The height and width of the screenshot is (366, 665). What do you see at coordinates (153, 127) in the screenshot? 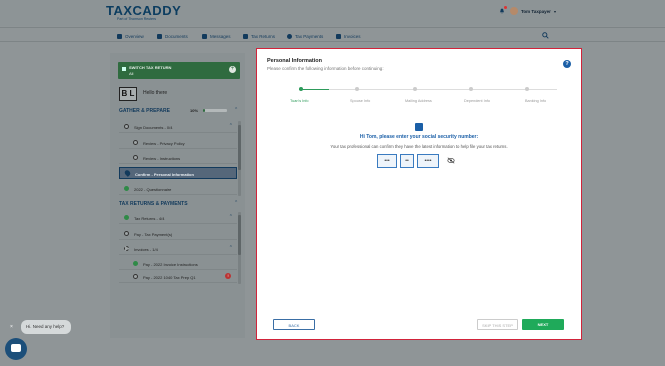
I see `sidebar-item-label: Sign Documents - 0/4` at bounding box center [153, 127].